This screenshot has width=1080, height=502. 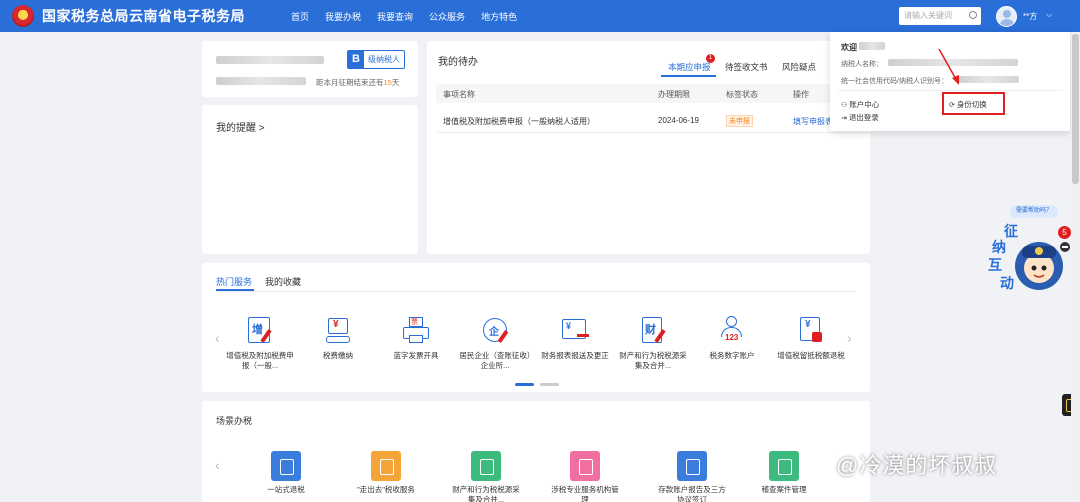 What do you see at coordinates (1007, 283) in the screenshot?
I see `assistant-char: 动` at bounding box center [1007, 283].